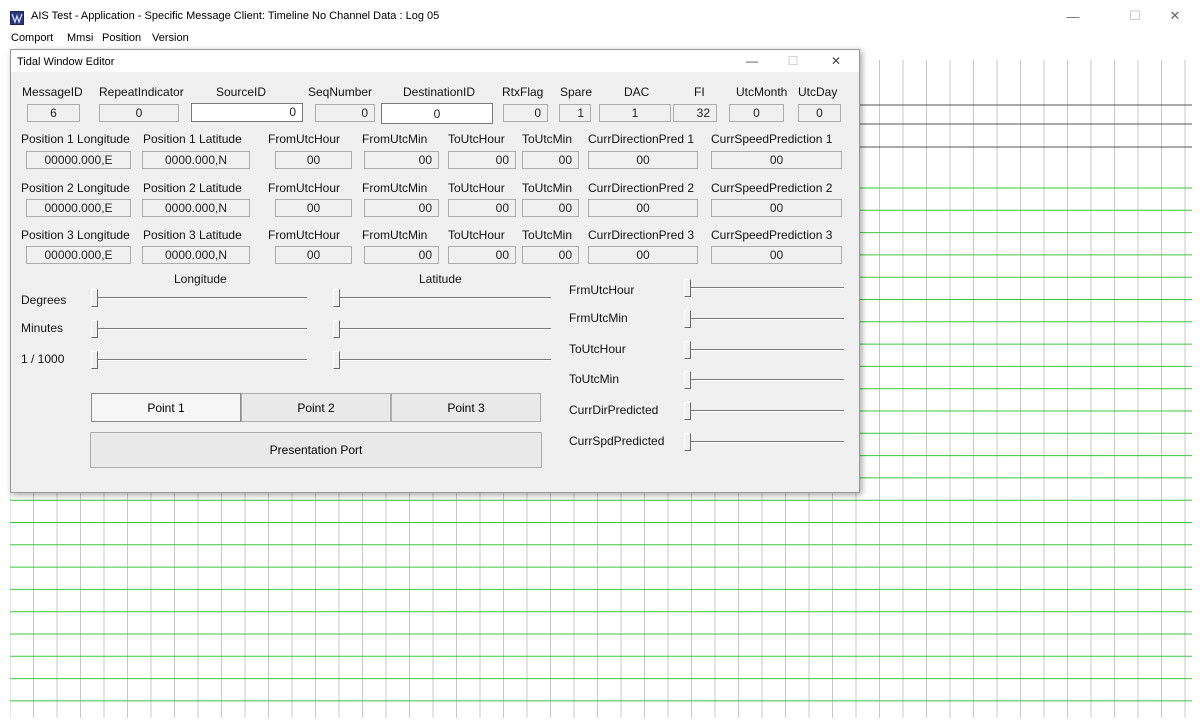 This screenshot has height=726, width=1200. Describe the element at coordinates (776, 255) in the screenshot. I see `pos3-curr-speed-field: 00` at that location.